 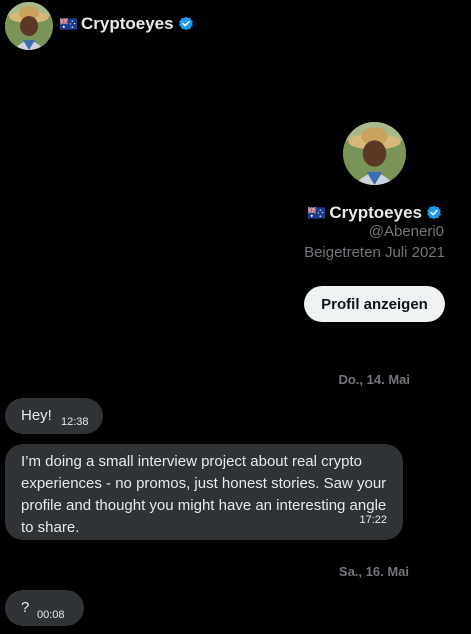 I want to click on header-user-name: Cryptoeyes, so click(x=127, y=24).